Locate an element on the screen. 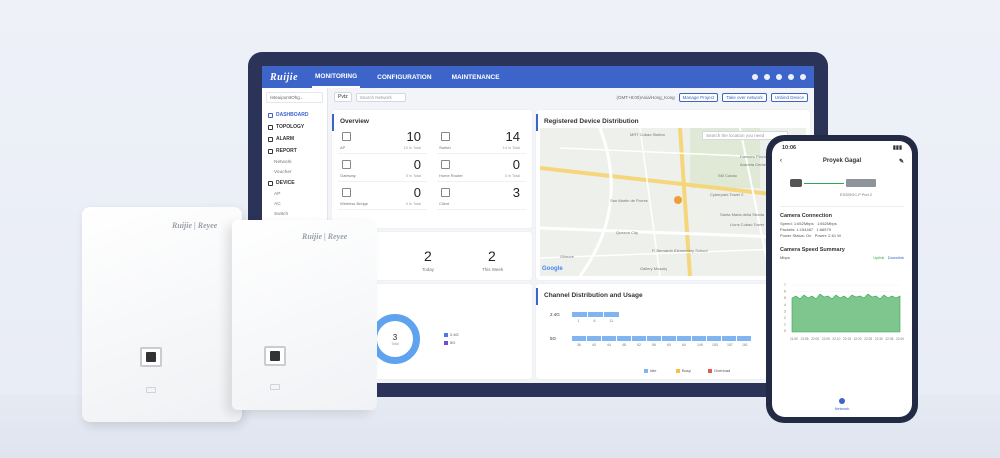 Image resolution: width=1000 pixels, height=458 pixels. ap-right-lan-slot is located at coordinates (275, 387).